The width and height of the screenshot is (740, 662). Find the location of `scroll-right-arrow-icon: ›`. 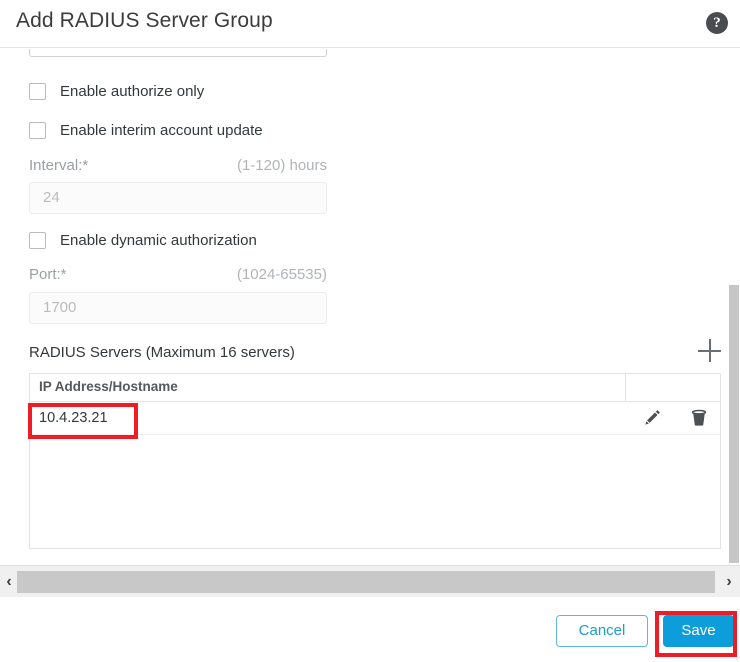

scroll-right-arrow-icon: › is located at coordinates (729, 582).